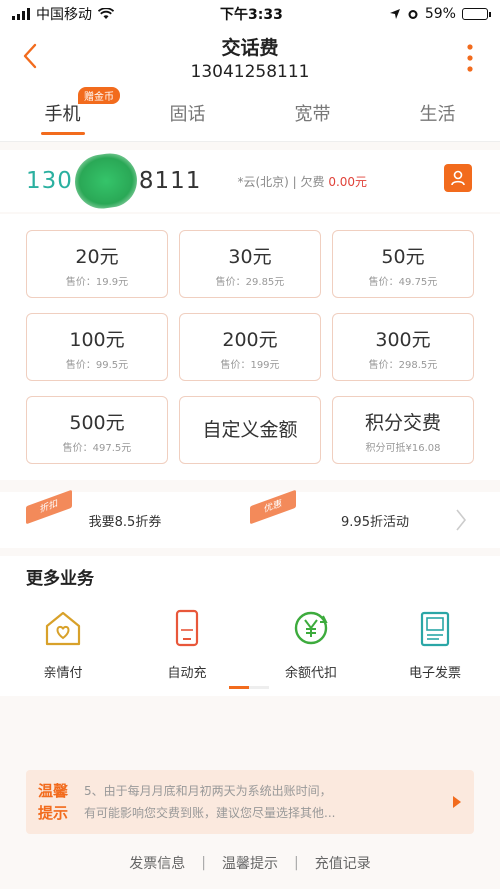  I want to click on tip-text-line1: 5、由于每月月底和月初两天为系统出账时间，, so click(208, 791).